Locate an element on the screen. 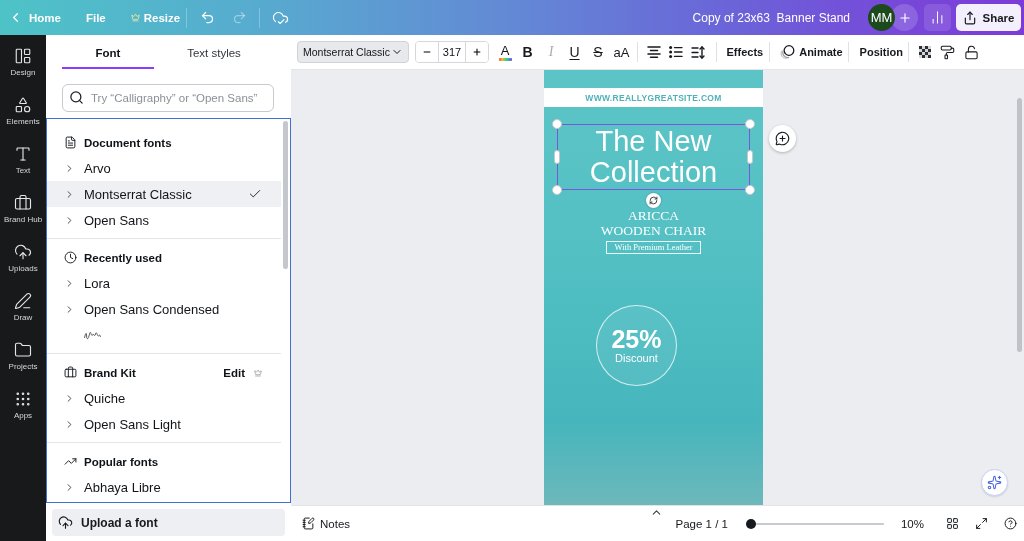 The image size is (1024, 541). magic-assistant-button is located at coordinates (994, 482).